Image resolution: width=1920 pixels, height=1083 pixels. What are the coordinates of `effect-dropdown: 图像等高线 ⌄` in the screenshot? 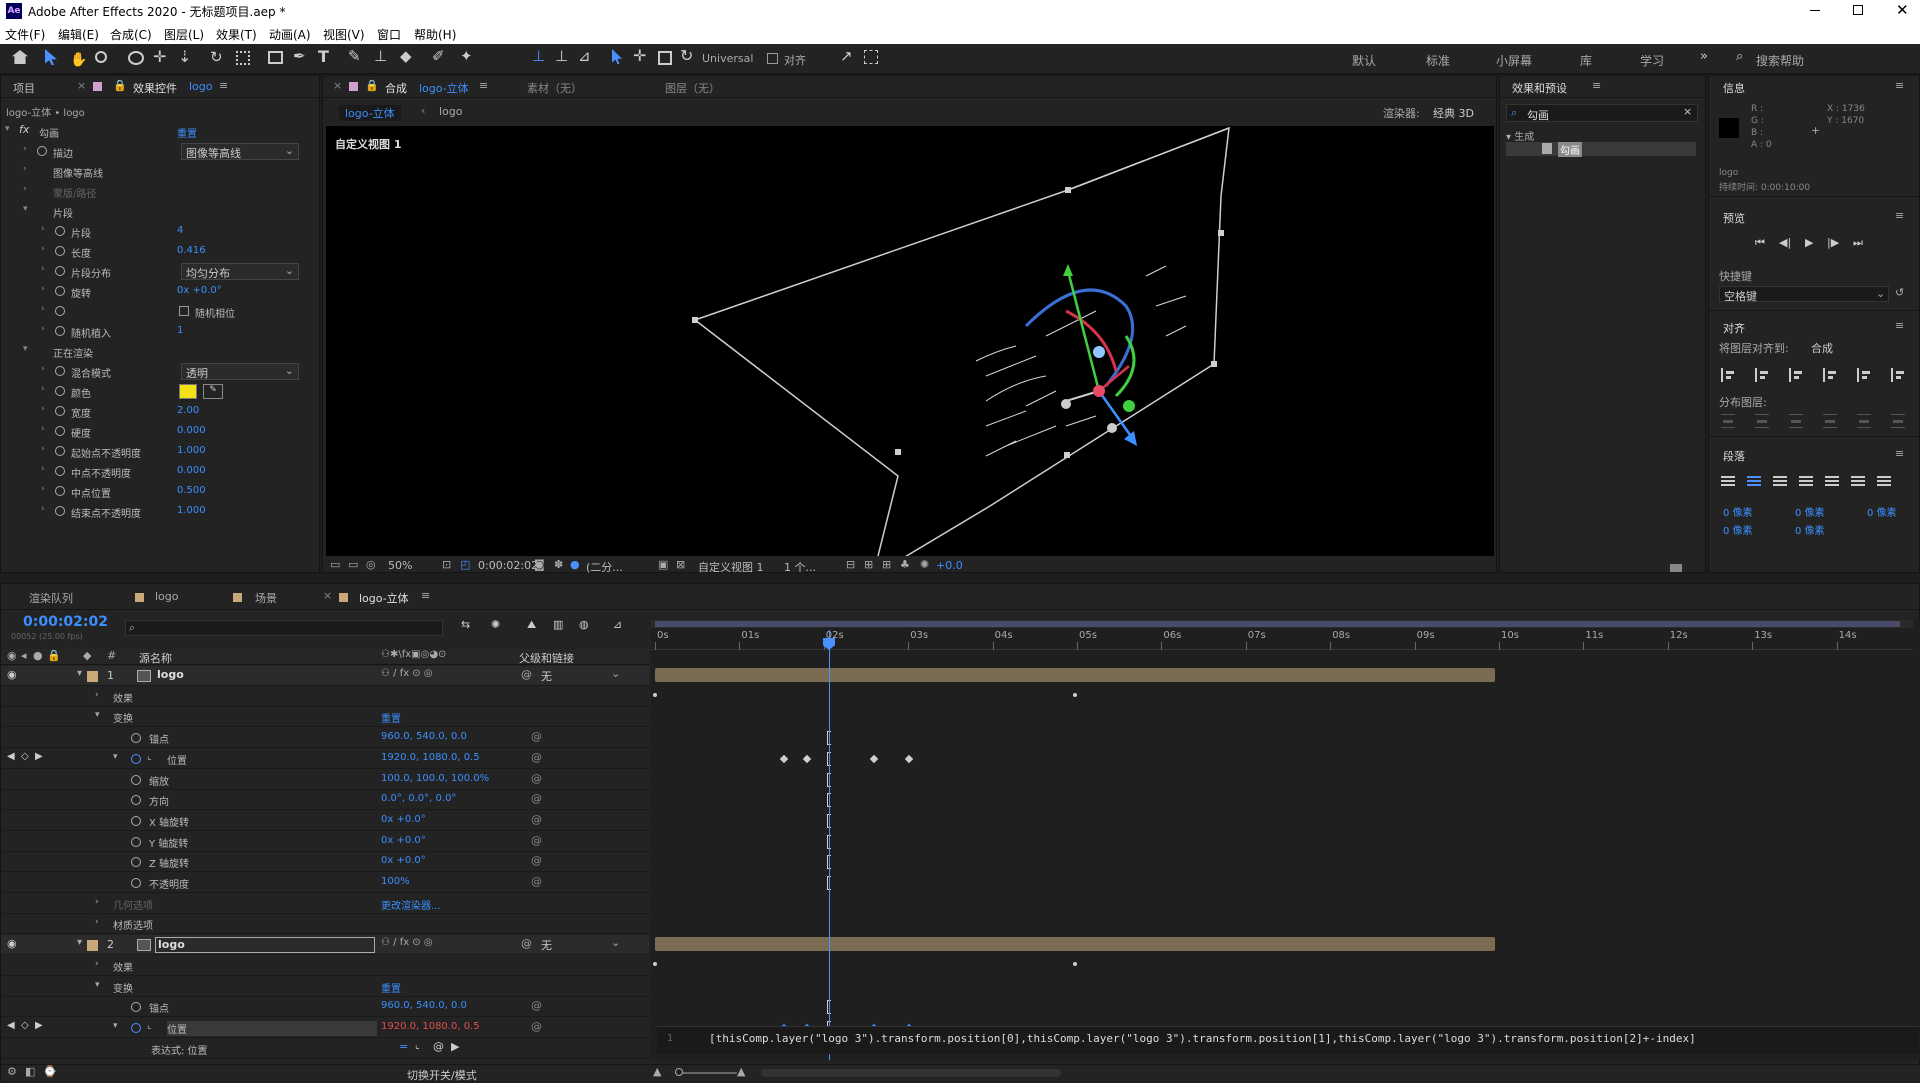 It's located at (240, 151).